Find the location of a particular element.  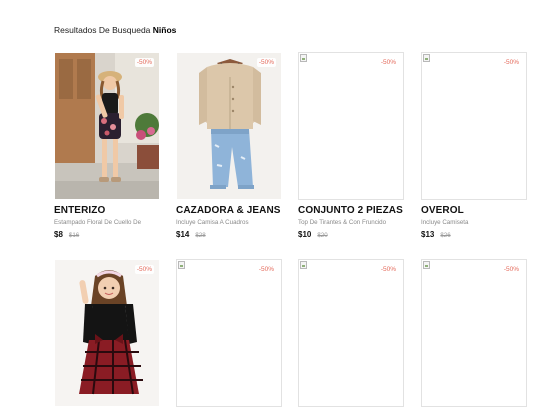

product-card-overol: -50% OVEROL Incluye Camiseta $13 $26 is located at coordinates (474, 145).